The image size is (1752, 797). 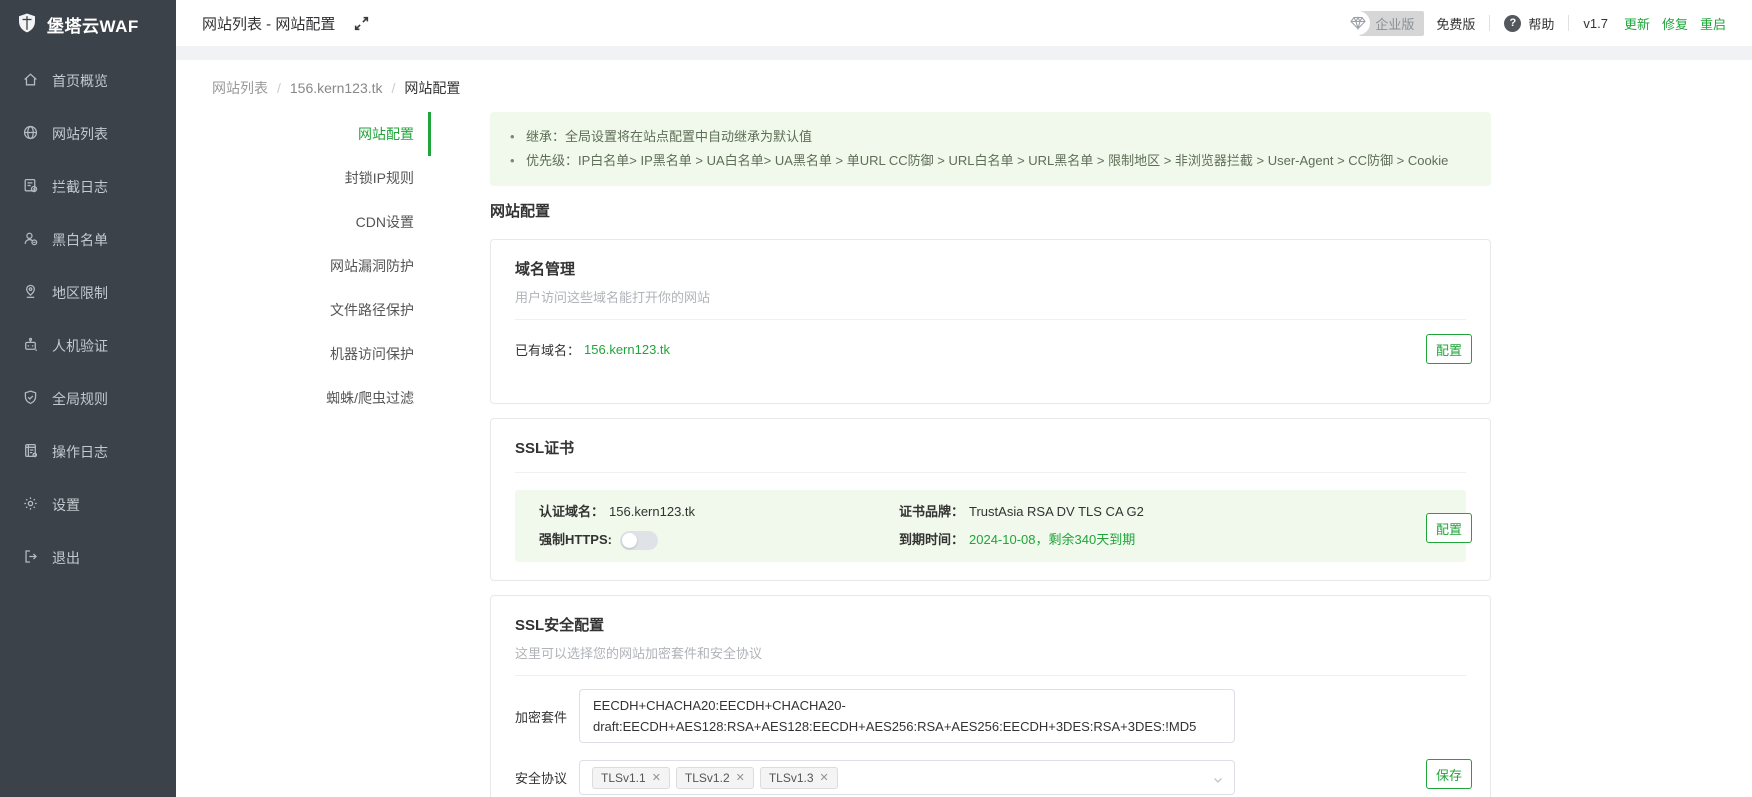 I want to click on sidebar-menu: 首页概览 网站列表 拦截日志 黑白名单 地区限制 人机验证 全局规则 操作日志, so click(x=88, y=319).